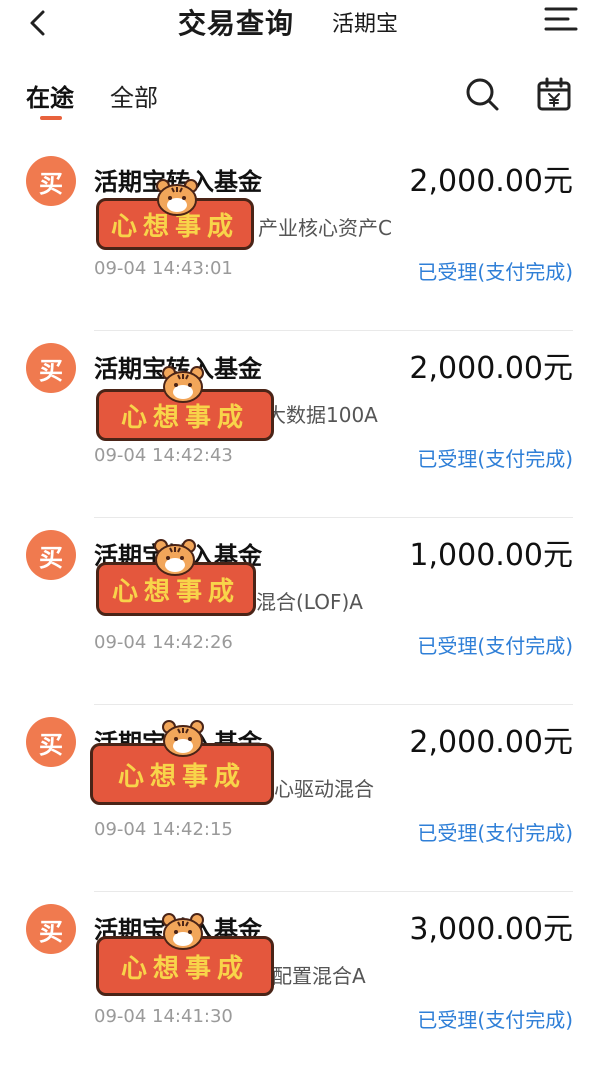 This screenshot has width=600, height=1079. What do you see at coordinates (163, 642) in the screenshot?
I see `transaction-time: 09-04 14:42:26` at bounding box center [163, 642].